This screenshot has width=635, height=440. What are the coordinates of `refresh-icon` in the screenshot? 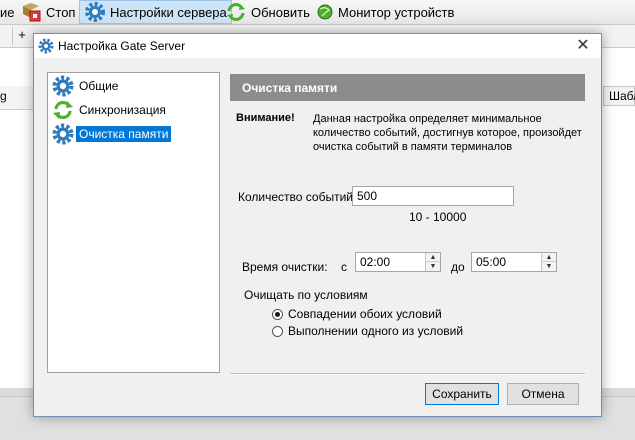 It's located at (236, 12).